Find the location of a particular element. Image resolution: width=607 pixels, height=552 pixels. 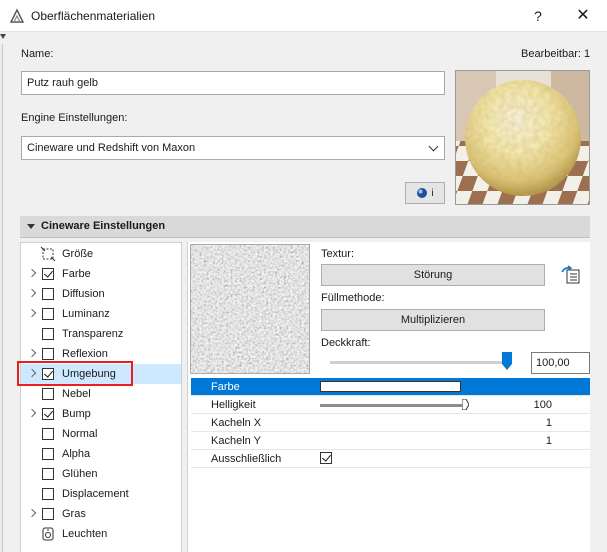

texture-button: Störung is located at coordinates (433, 275).